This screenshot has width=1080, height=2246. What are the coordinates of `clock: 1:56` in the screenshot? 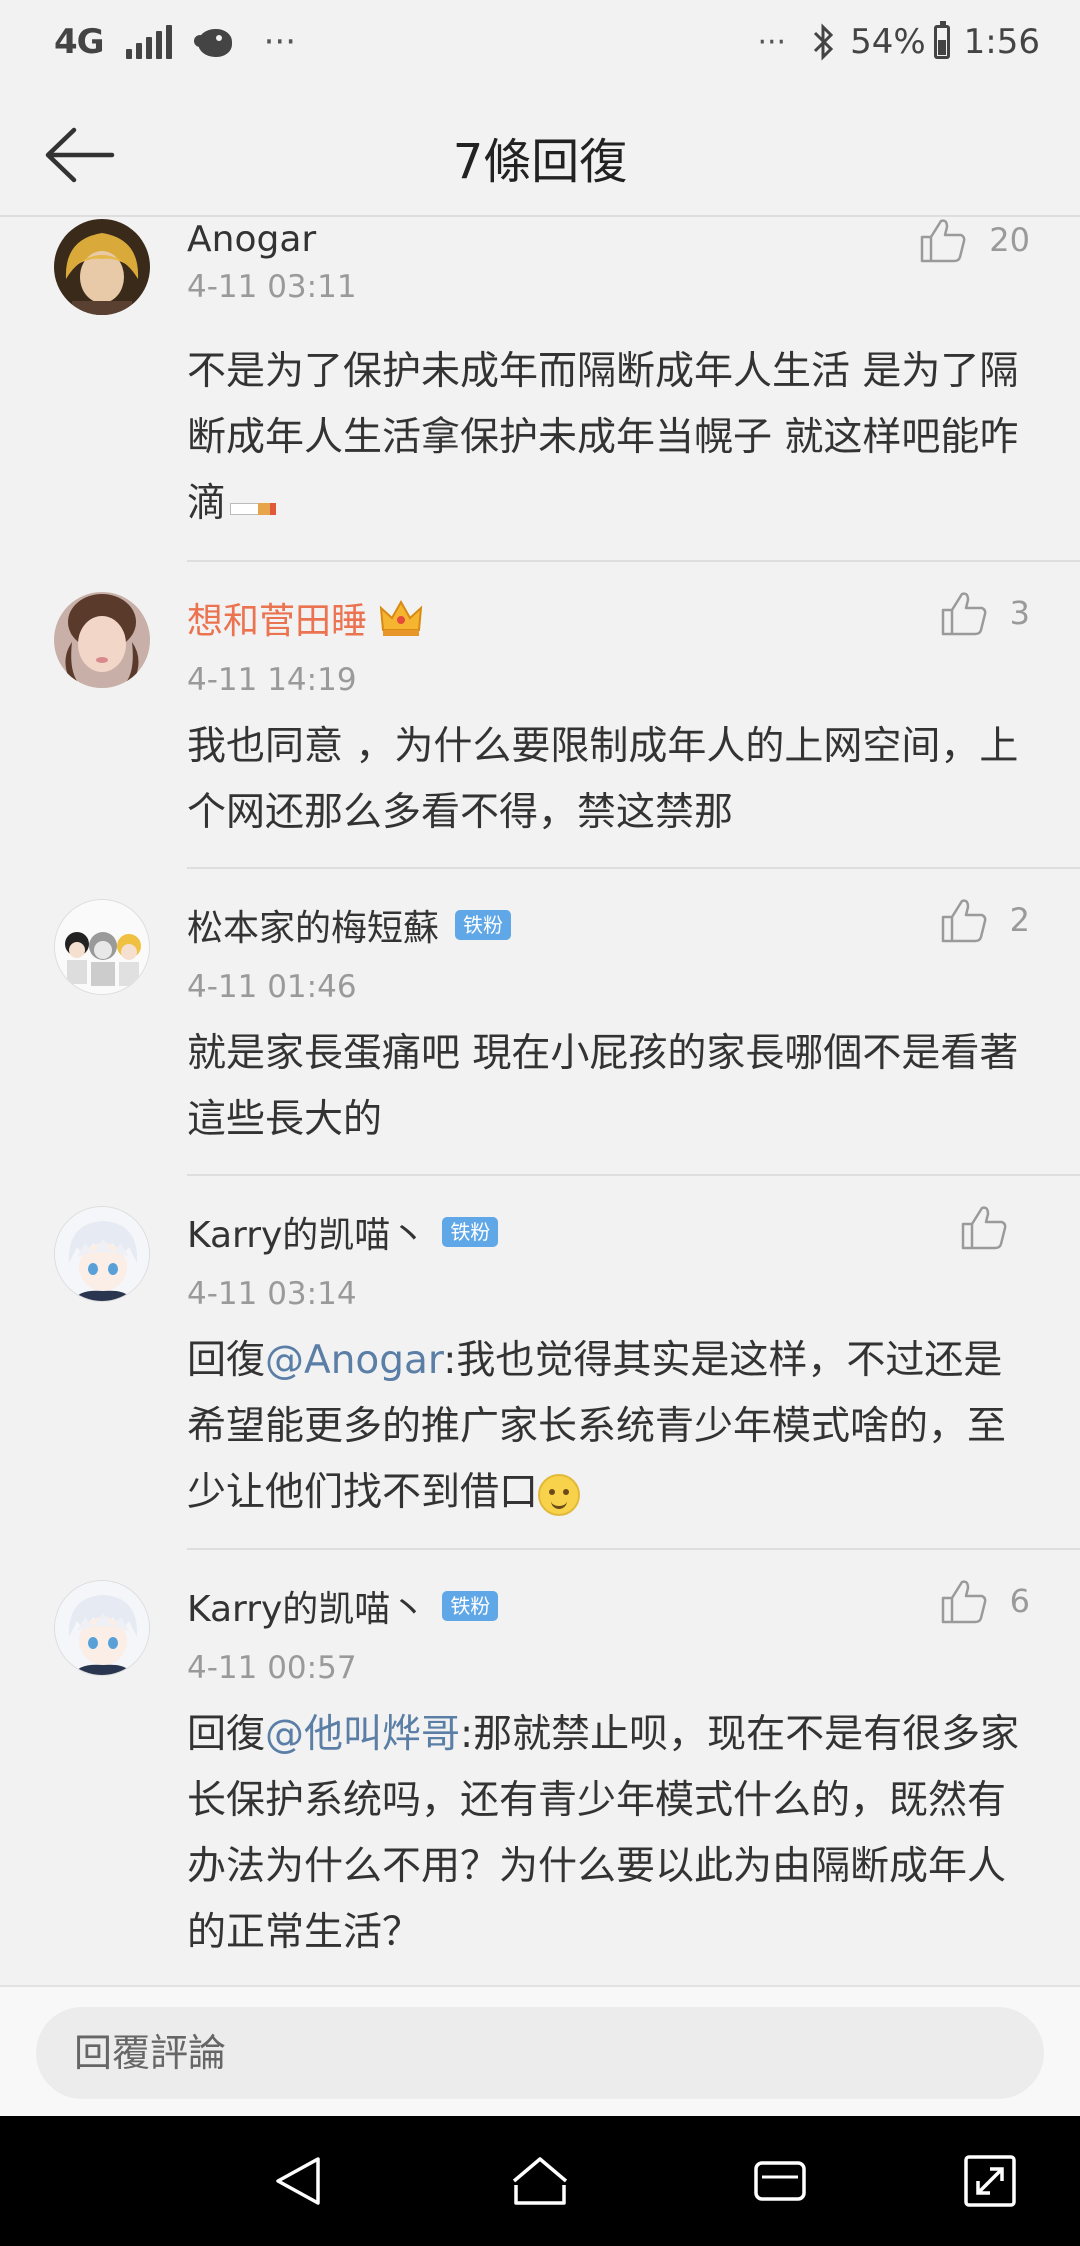 It's located at (1001, 42).